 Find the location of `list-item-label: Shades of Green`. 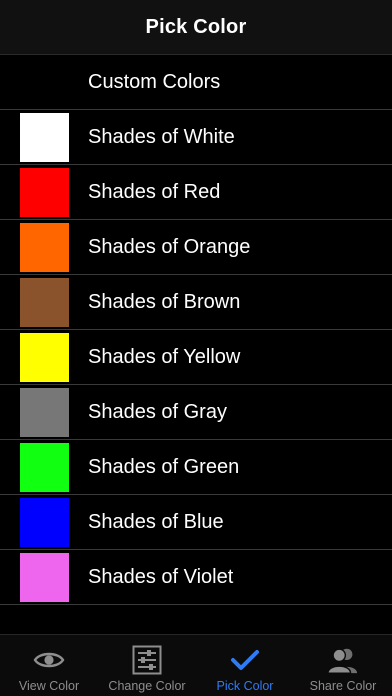

list-item-label: Shades of Green is located at coordinates (164, 467).